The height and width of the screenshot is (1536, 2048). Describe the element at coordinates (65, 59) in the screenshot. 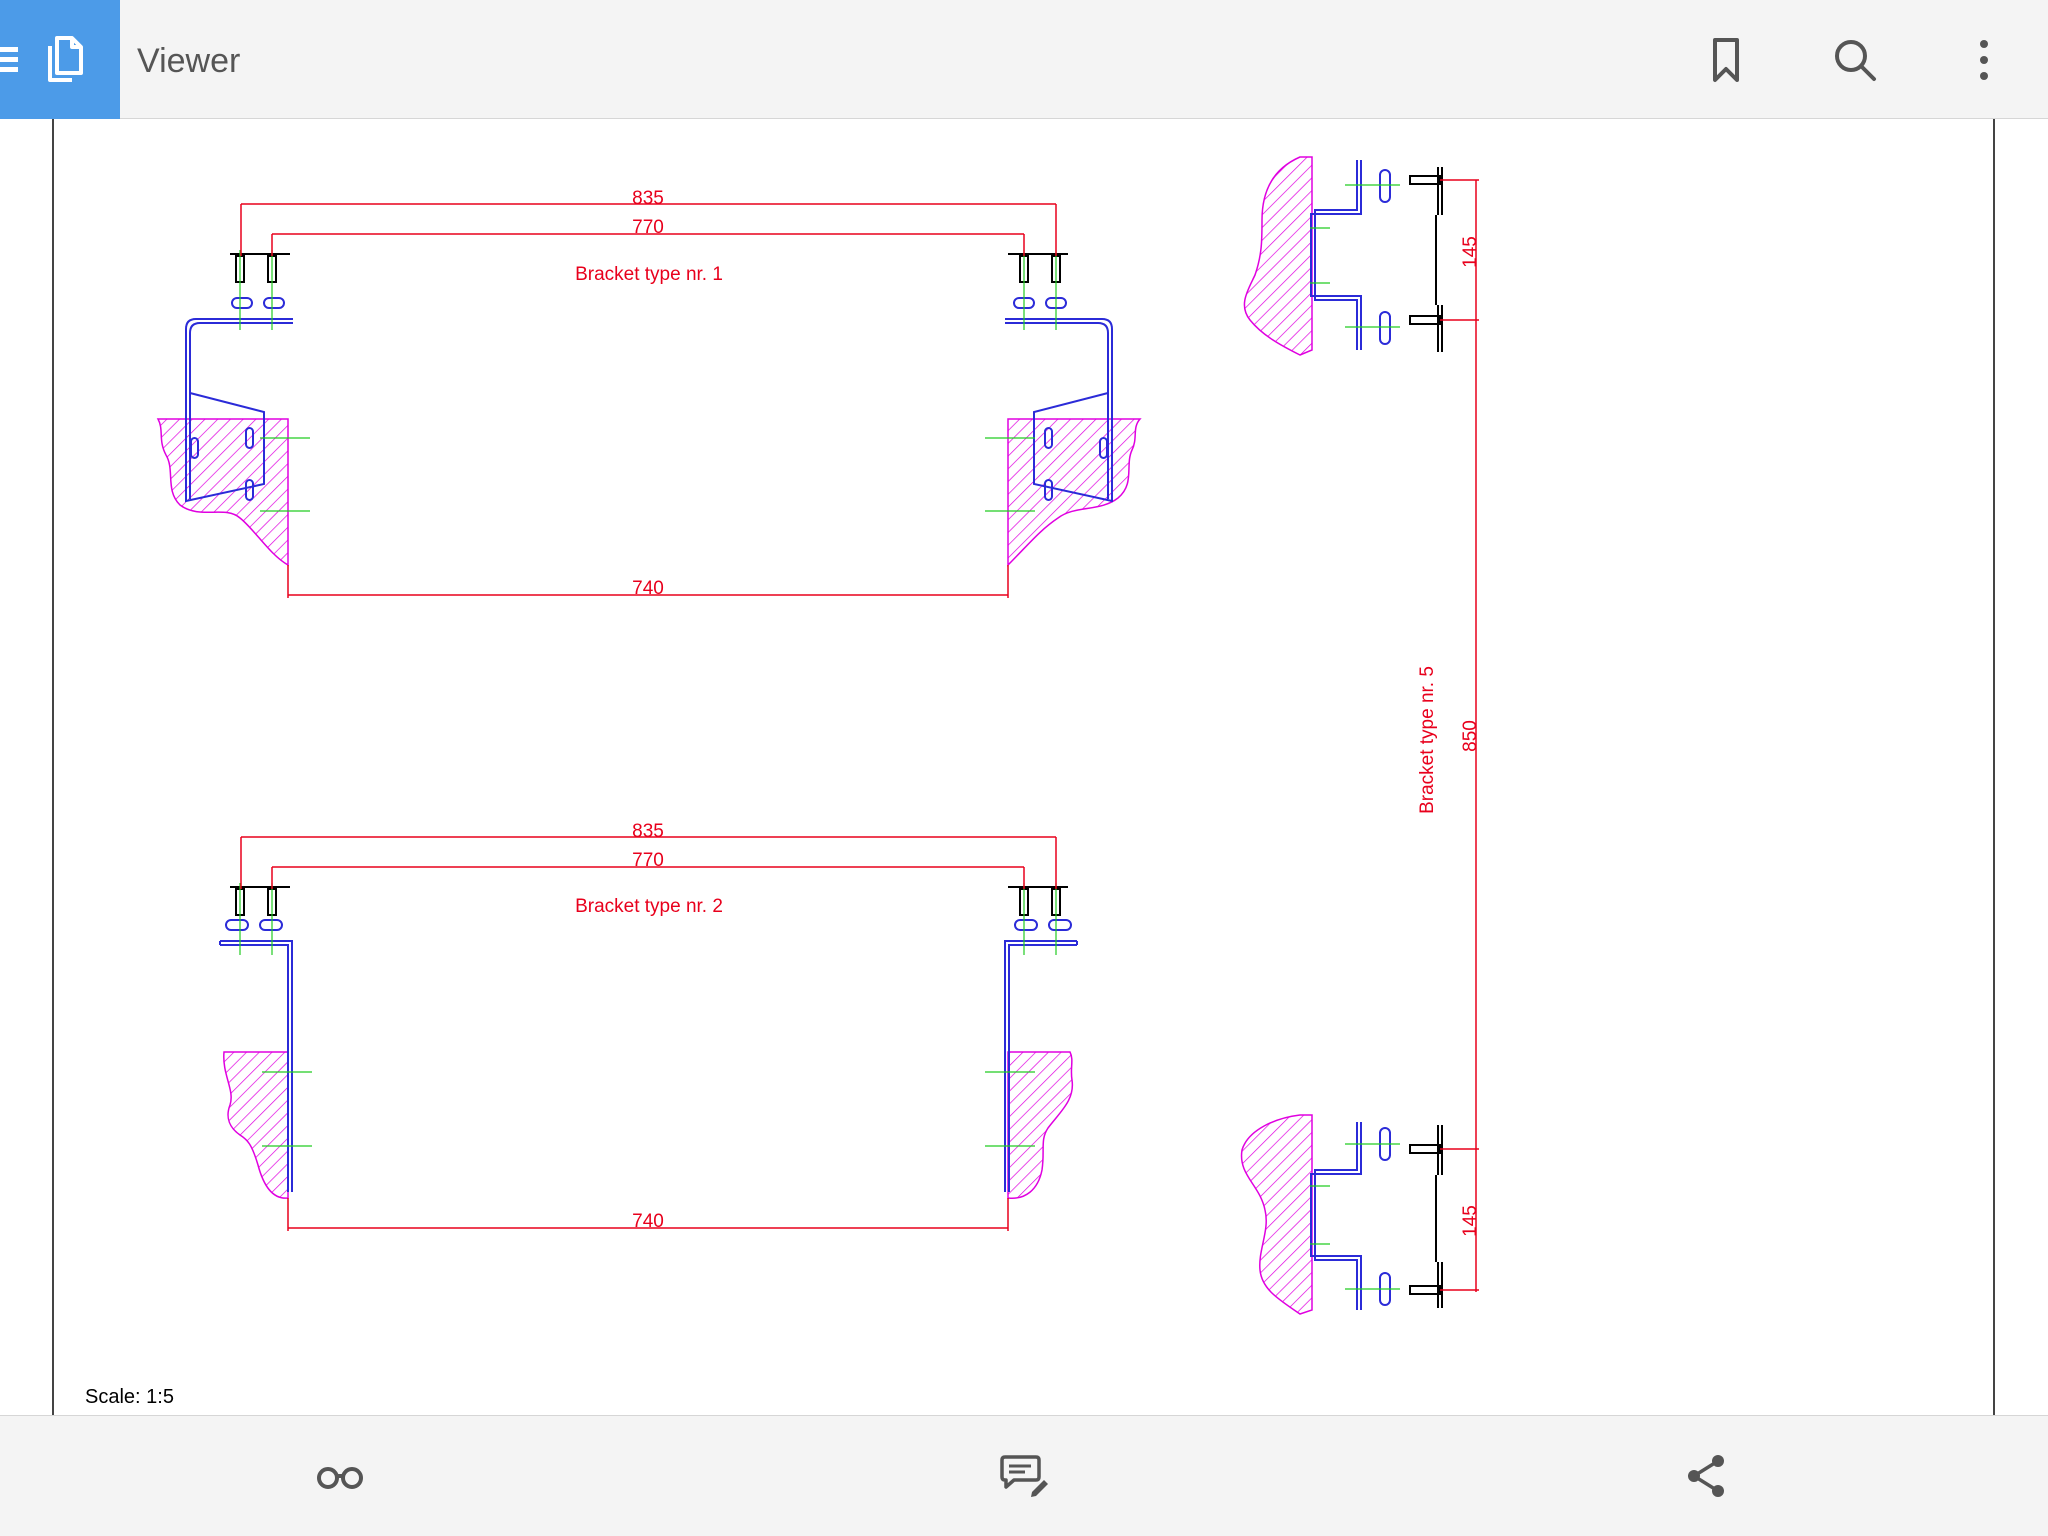

I see `documents-icon` at that location.